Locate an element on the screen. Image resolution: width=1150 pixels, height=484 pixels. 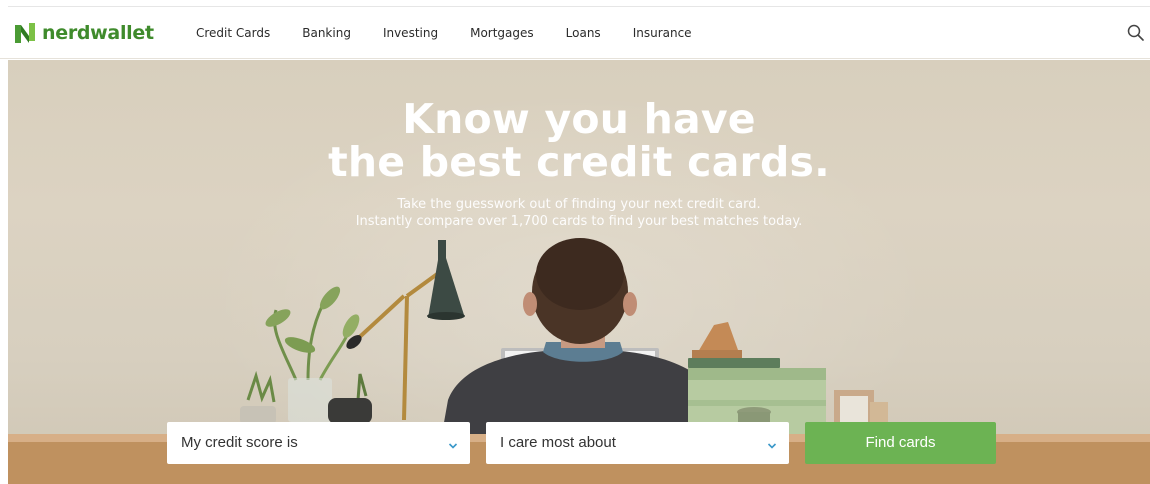
nerdwallet-logo-icon is located at coordinates (25, 33).